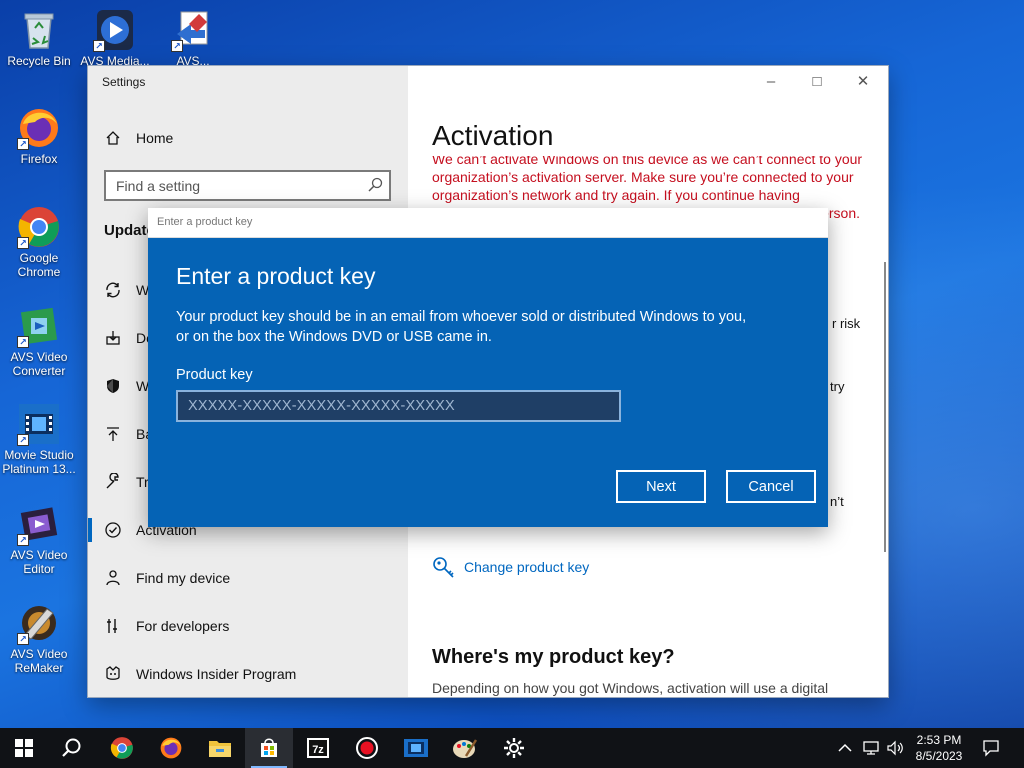 This screenshot has width=1024, height=768. What do you see at coordinates (276, 276) in the screenshot?
I see `dialog-heading: Enter a product key` at bounding box center [276, 276].